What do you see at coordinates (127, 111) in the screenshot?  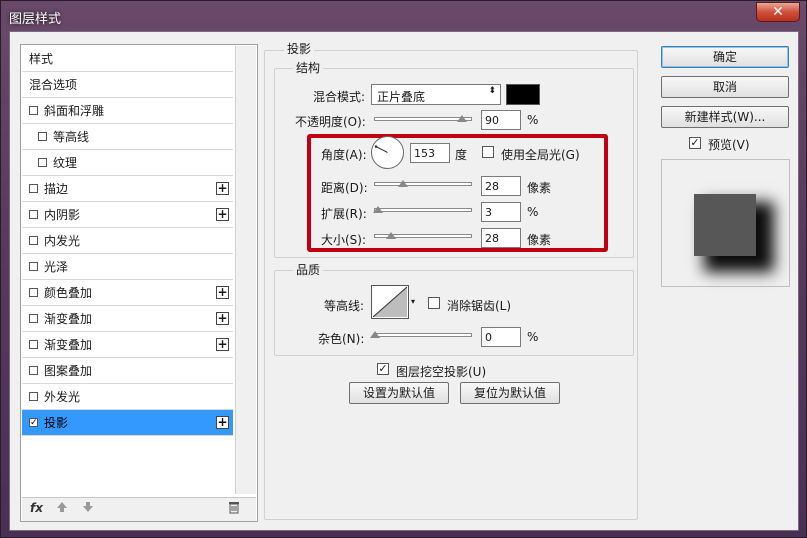 I see `style-list-item: 斜面和浮雕` at bounding box center [127, 111].